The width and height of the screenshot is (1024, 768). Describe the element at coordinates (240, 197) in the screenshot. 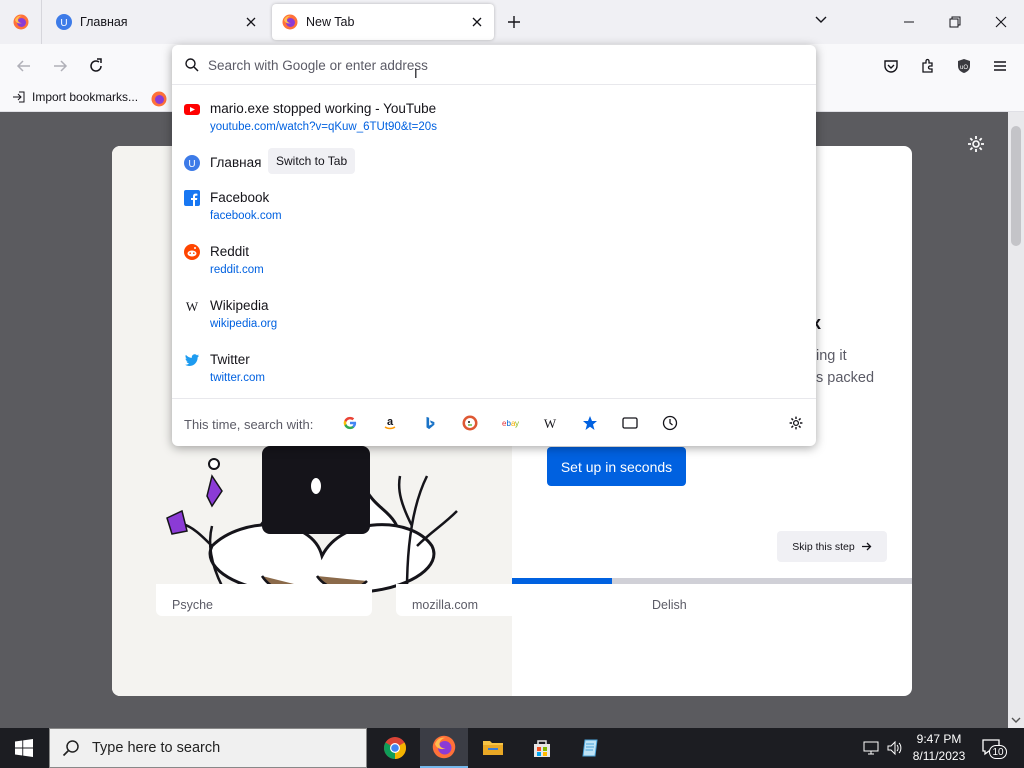

I see `result-title: Facebook` at that location.